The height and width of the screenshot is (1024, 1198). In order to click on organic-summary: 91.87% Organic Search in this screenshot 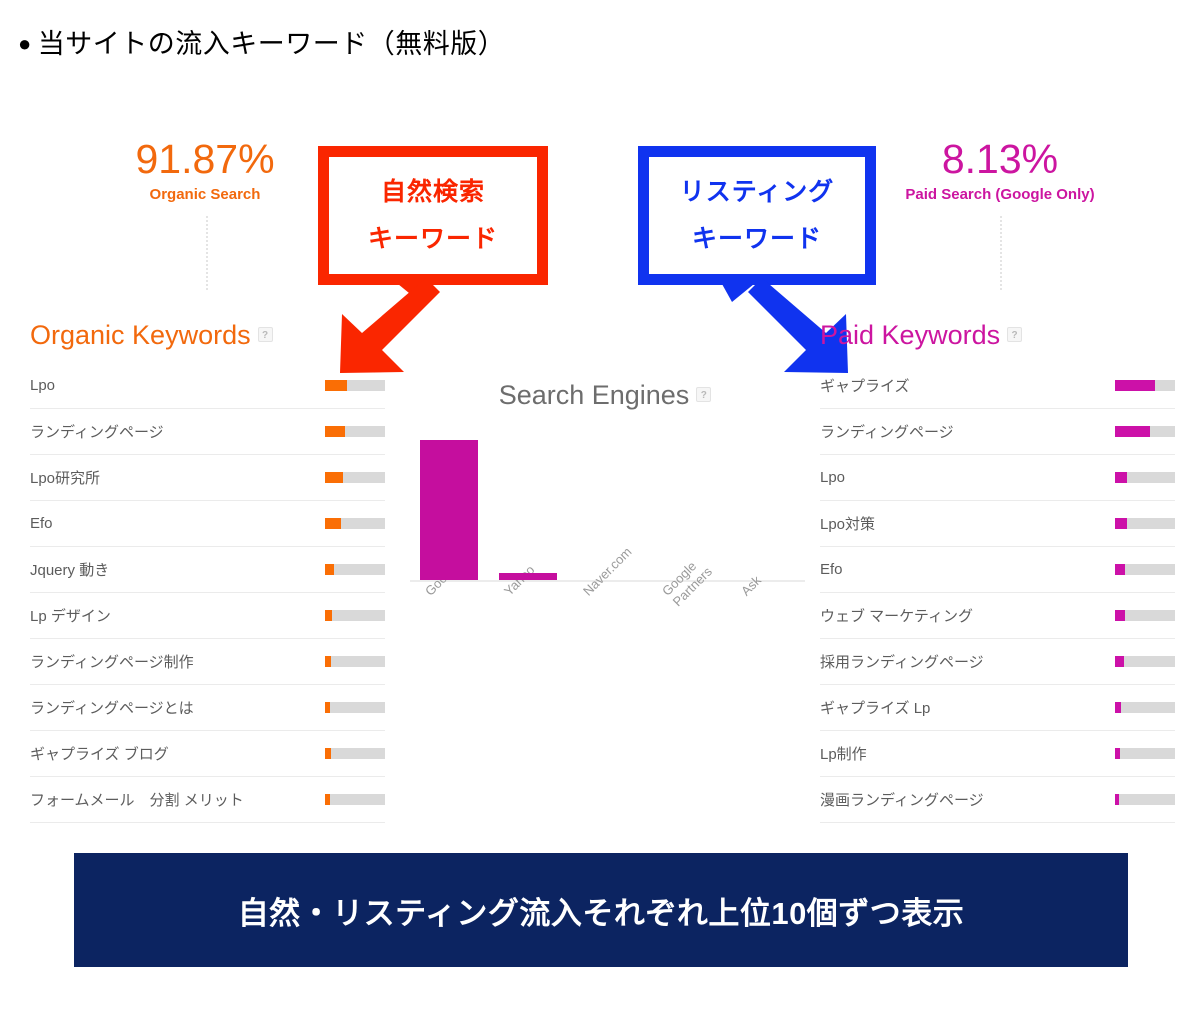, I will do `click(205, 171)`.